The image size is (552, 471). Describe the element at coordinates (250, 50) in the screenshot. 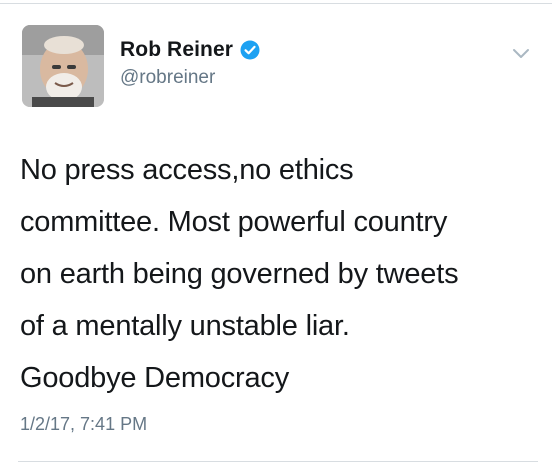

I see `verified-badge-icon` at that location.